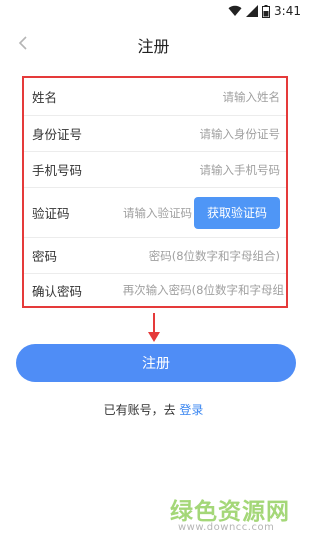  I want to click on signal-icon, so click(252, 11).